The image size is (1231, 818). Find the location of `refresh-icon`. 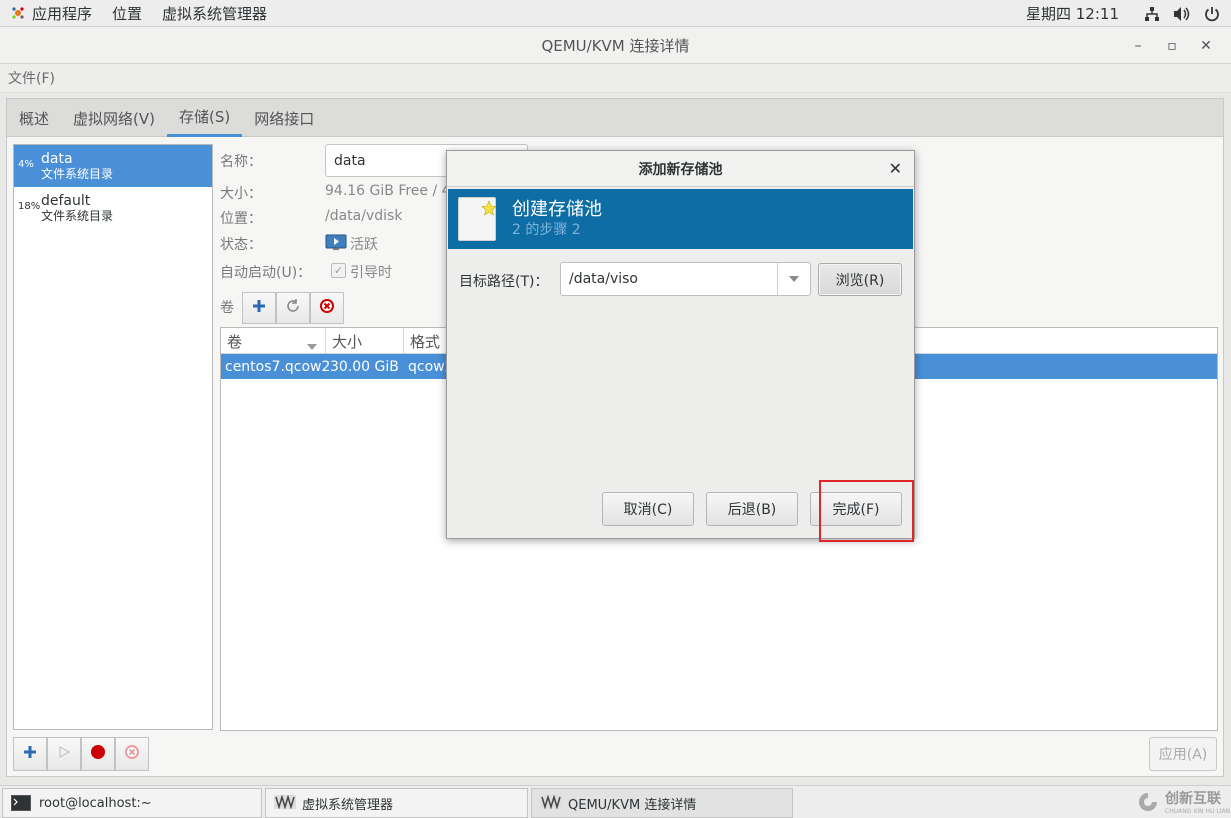

refresh-icon is located at coordinates (293, 308).